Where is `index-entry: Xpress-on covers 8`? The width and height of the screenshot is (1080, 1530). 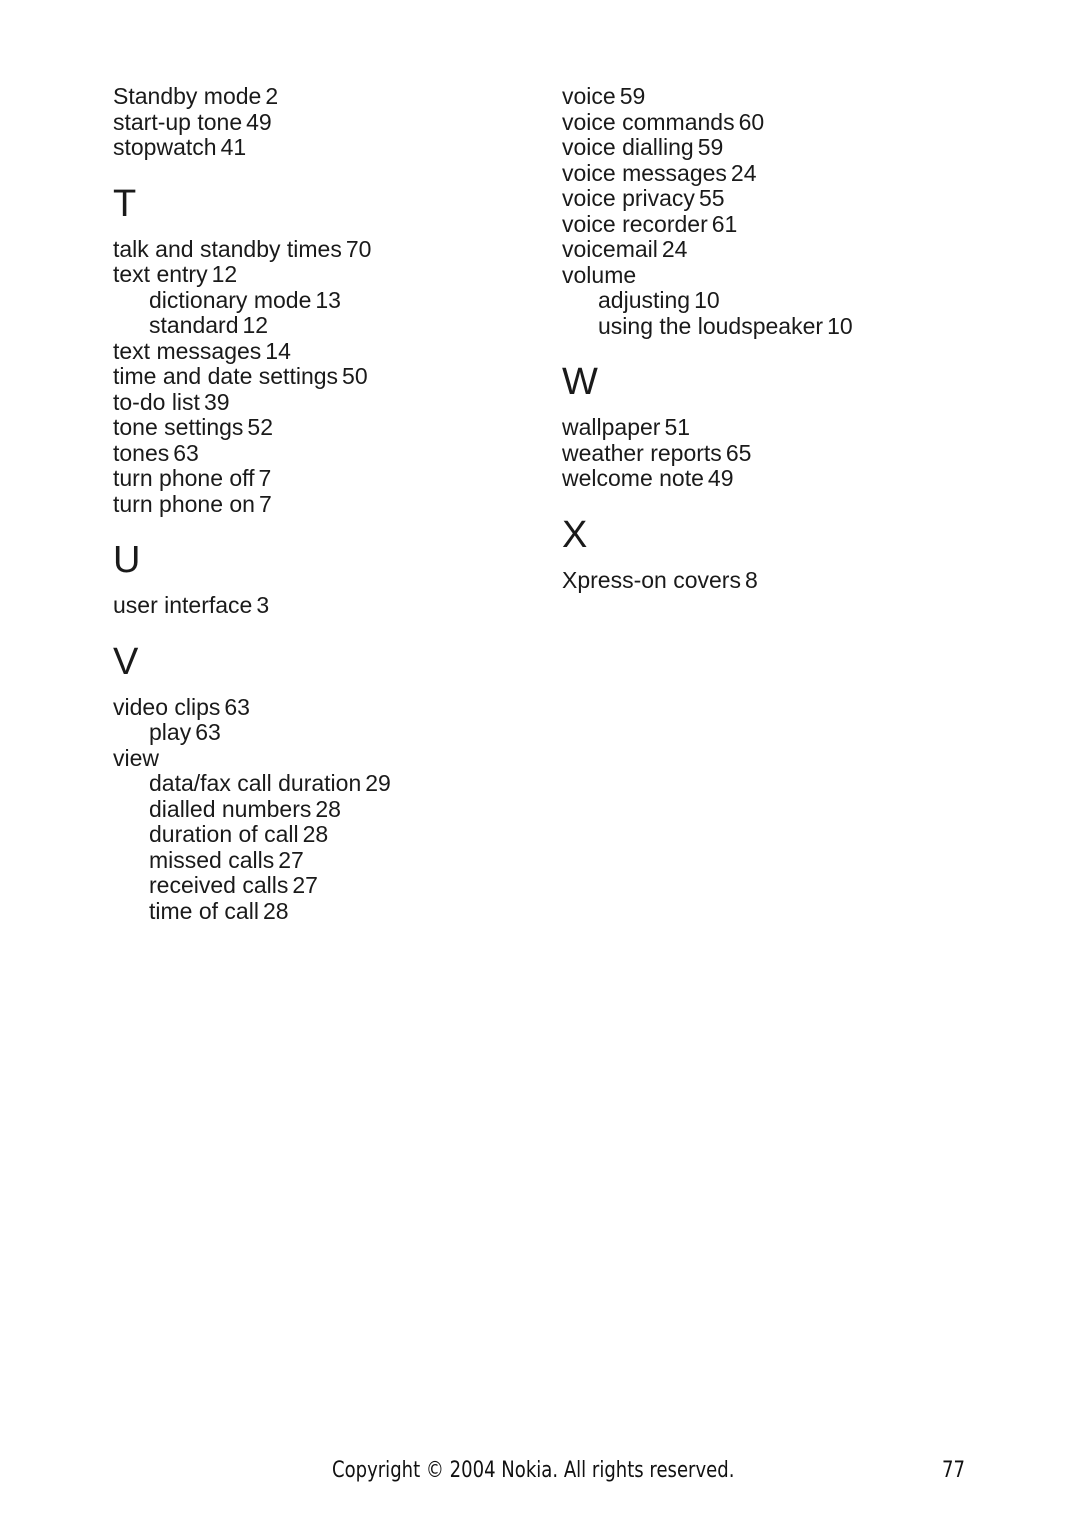 index-entry: Xpress-on covers 8 is located at coordinates (782, 580).